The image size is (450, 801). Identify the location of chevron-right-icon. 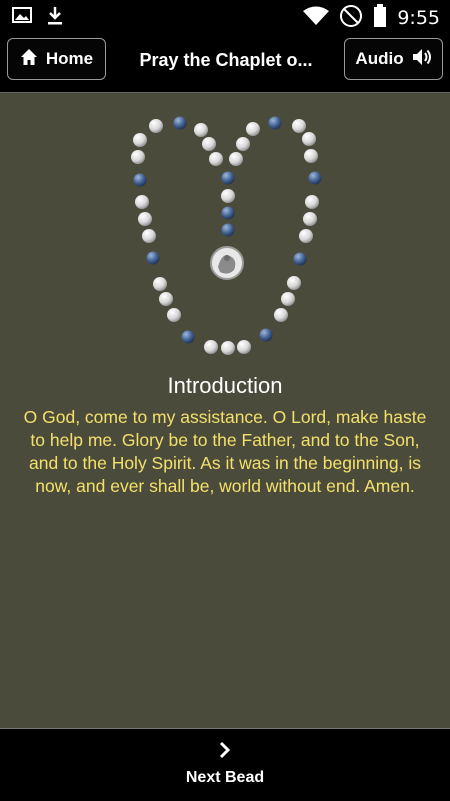
(225, 752).